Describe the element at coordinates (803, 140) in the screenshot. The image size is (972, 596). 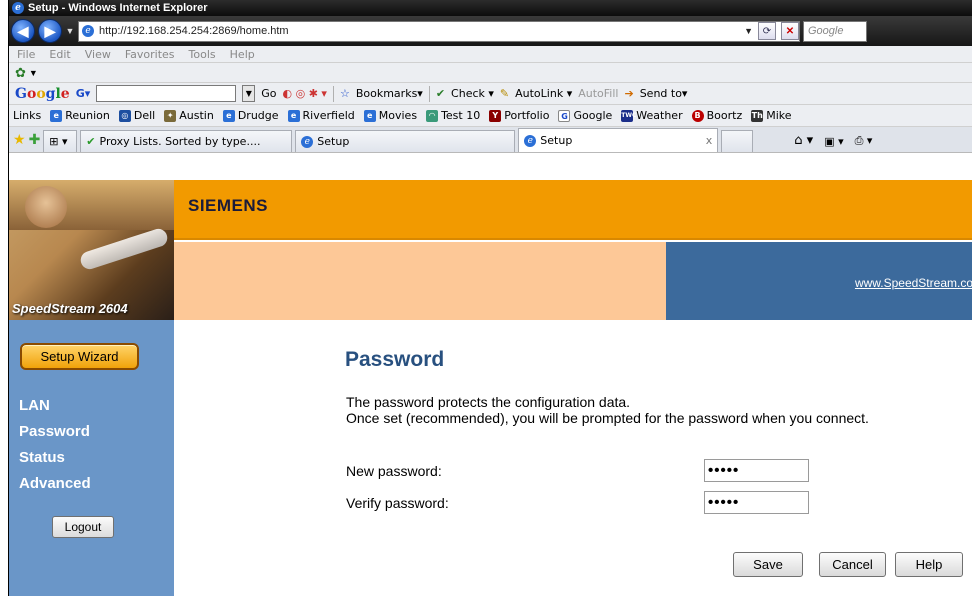
I see `home-icon: ⌂ ▾` at that location.